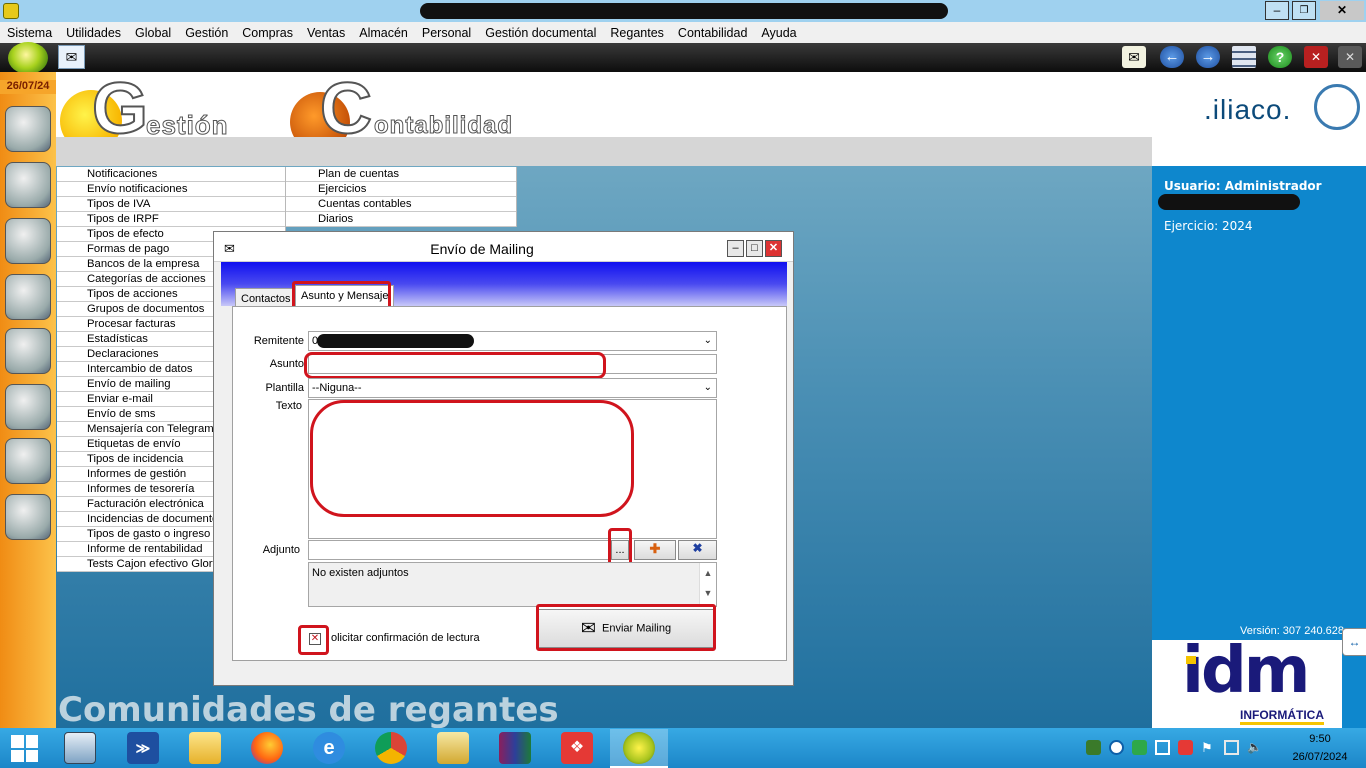 Image resolution: width=1366 pixels, height=768 pixels. I want to click on add-attachment-icon: ✚, so click(655, 548).